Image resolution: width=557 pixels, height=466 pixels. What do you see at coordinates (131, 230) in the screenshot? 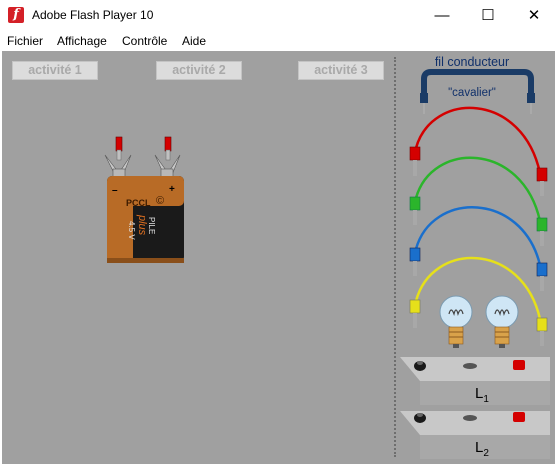
I see `battery-voltage: 4.5 V` at bounding box center [131, 230].